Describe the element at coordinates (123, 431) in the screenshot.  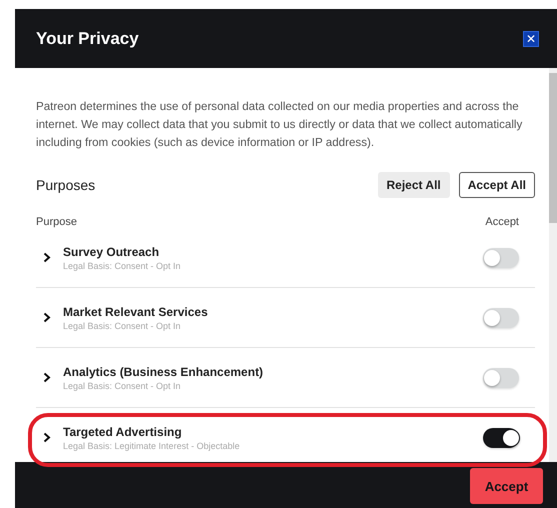
I see `purpose-name: Targeted Advertising` at that location.